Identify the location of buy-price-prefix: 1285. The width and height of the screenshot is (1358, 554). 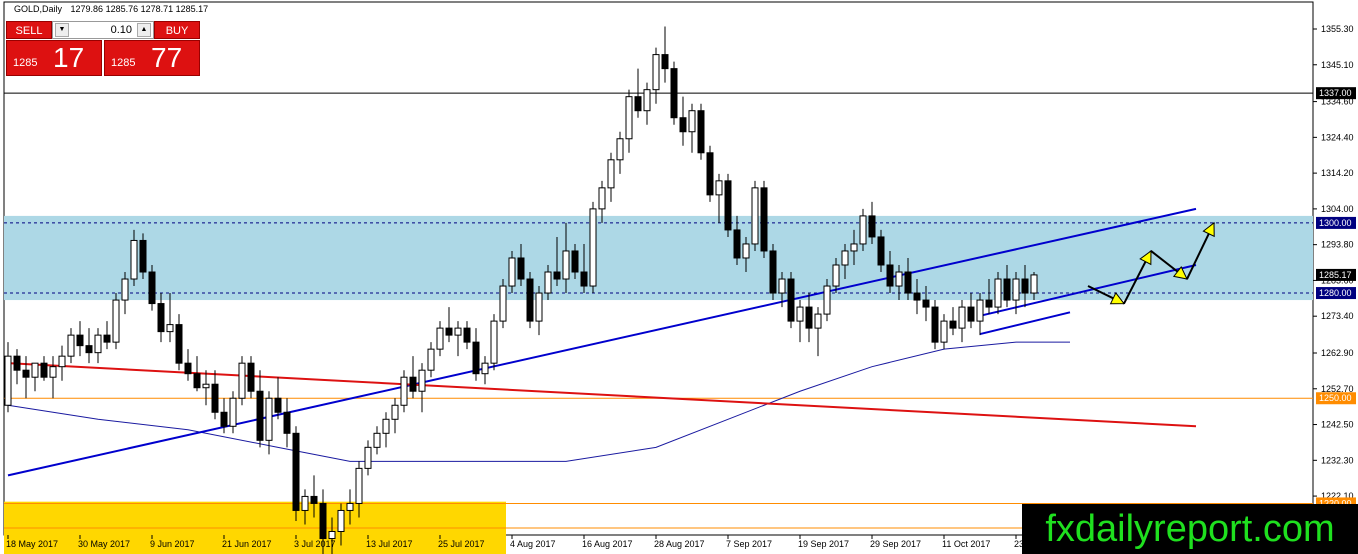
(123, 63).